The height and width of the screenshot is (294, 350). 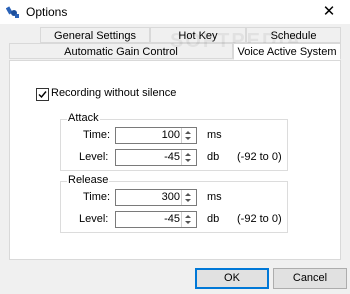 What do you see at coordinates (310, 278) in the screenshot?
I see `cancel-button: Cancel` at bounding box center [310, 278].